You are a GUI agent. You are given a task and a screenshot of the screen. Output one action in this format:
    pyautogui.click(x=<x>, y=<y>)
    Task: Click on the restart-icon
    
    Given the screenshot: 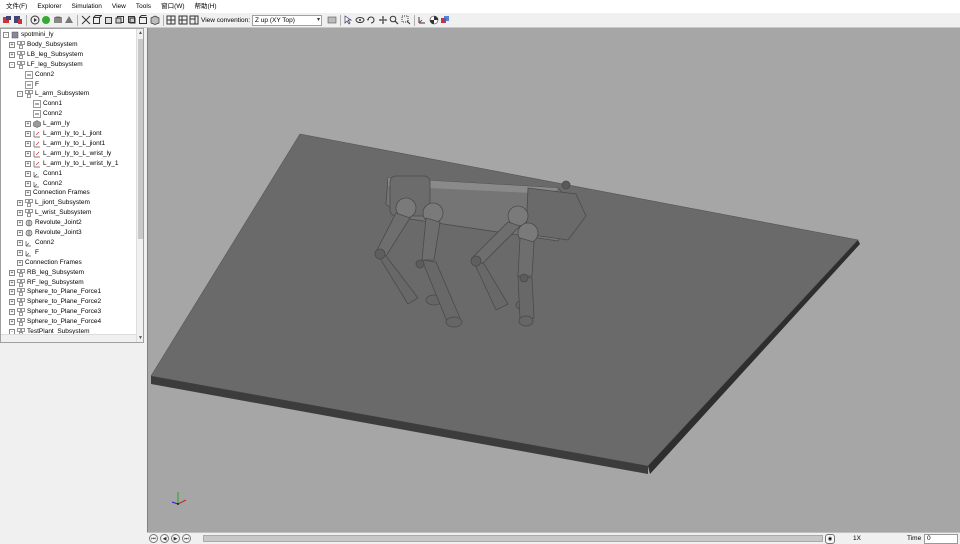 What is the action you would take?
    pyautogui.click(x=34, y=20)
    